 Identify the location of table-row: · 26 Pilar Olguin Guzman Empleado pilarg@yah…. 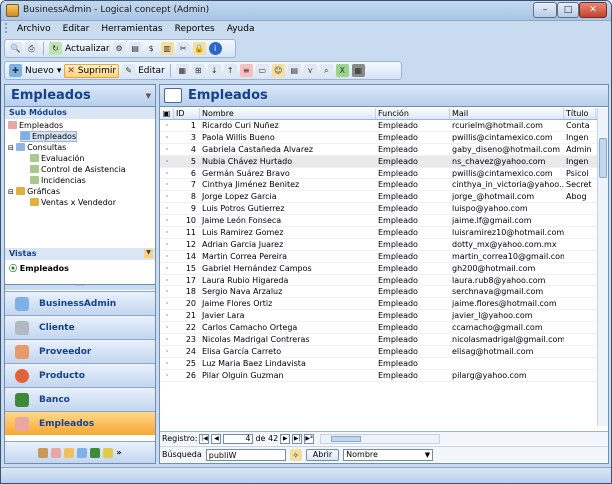
(384, 376).